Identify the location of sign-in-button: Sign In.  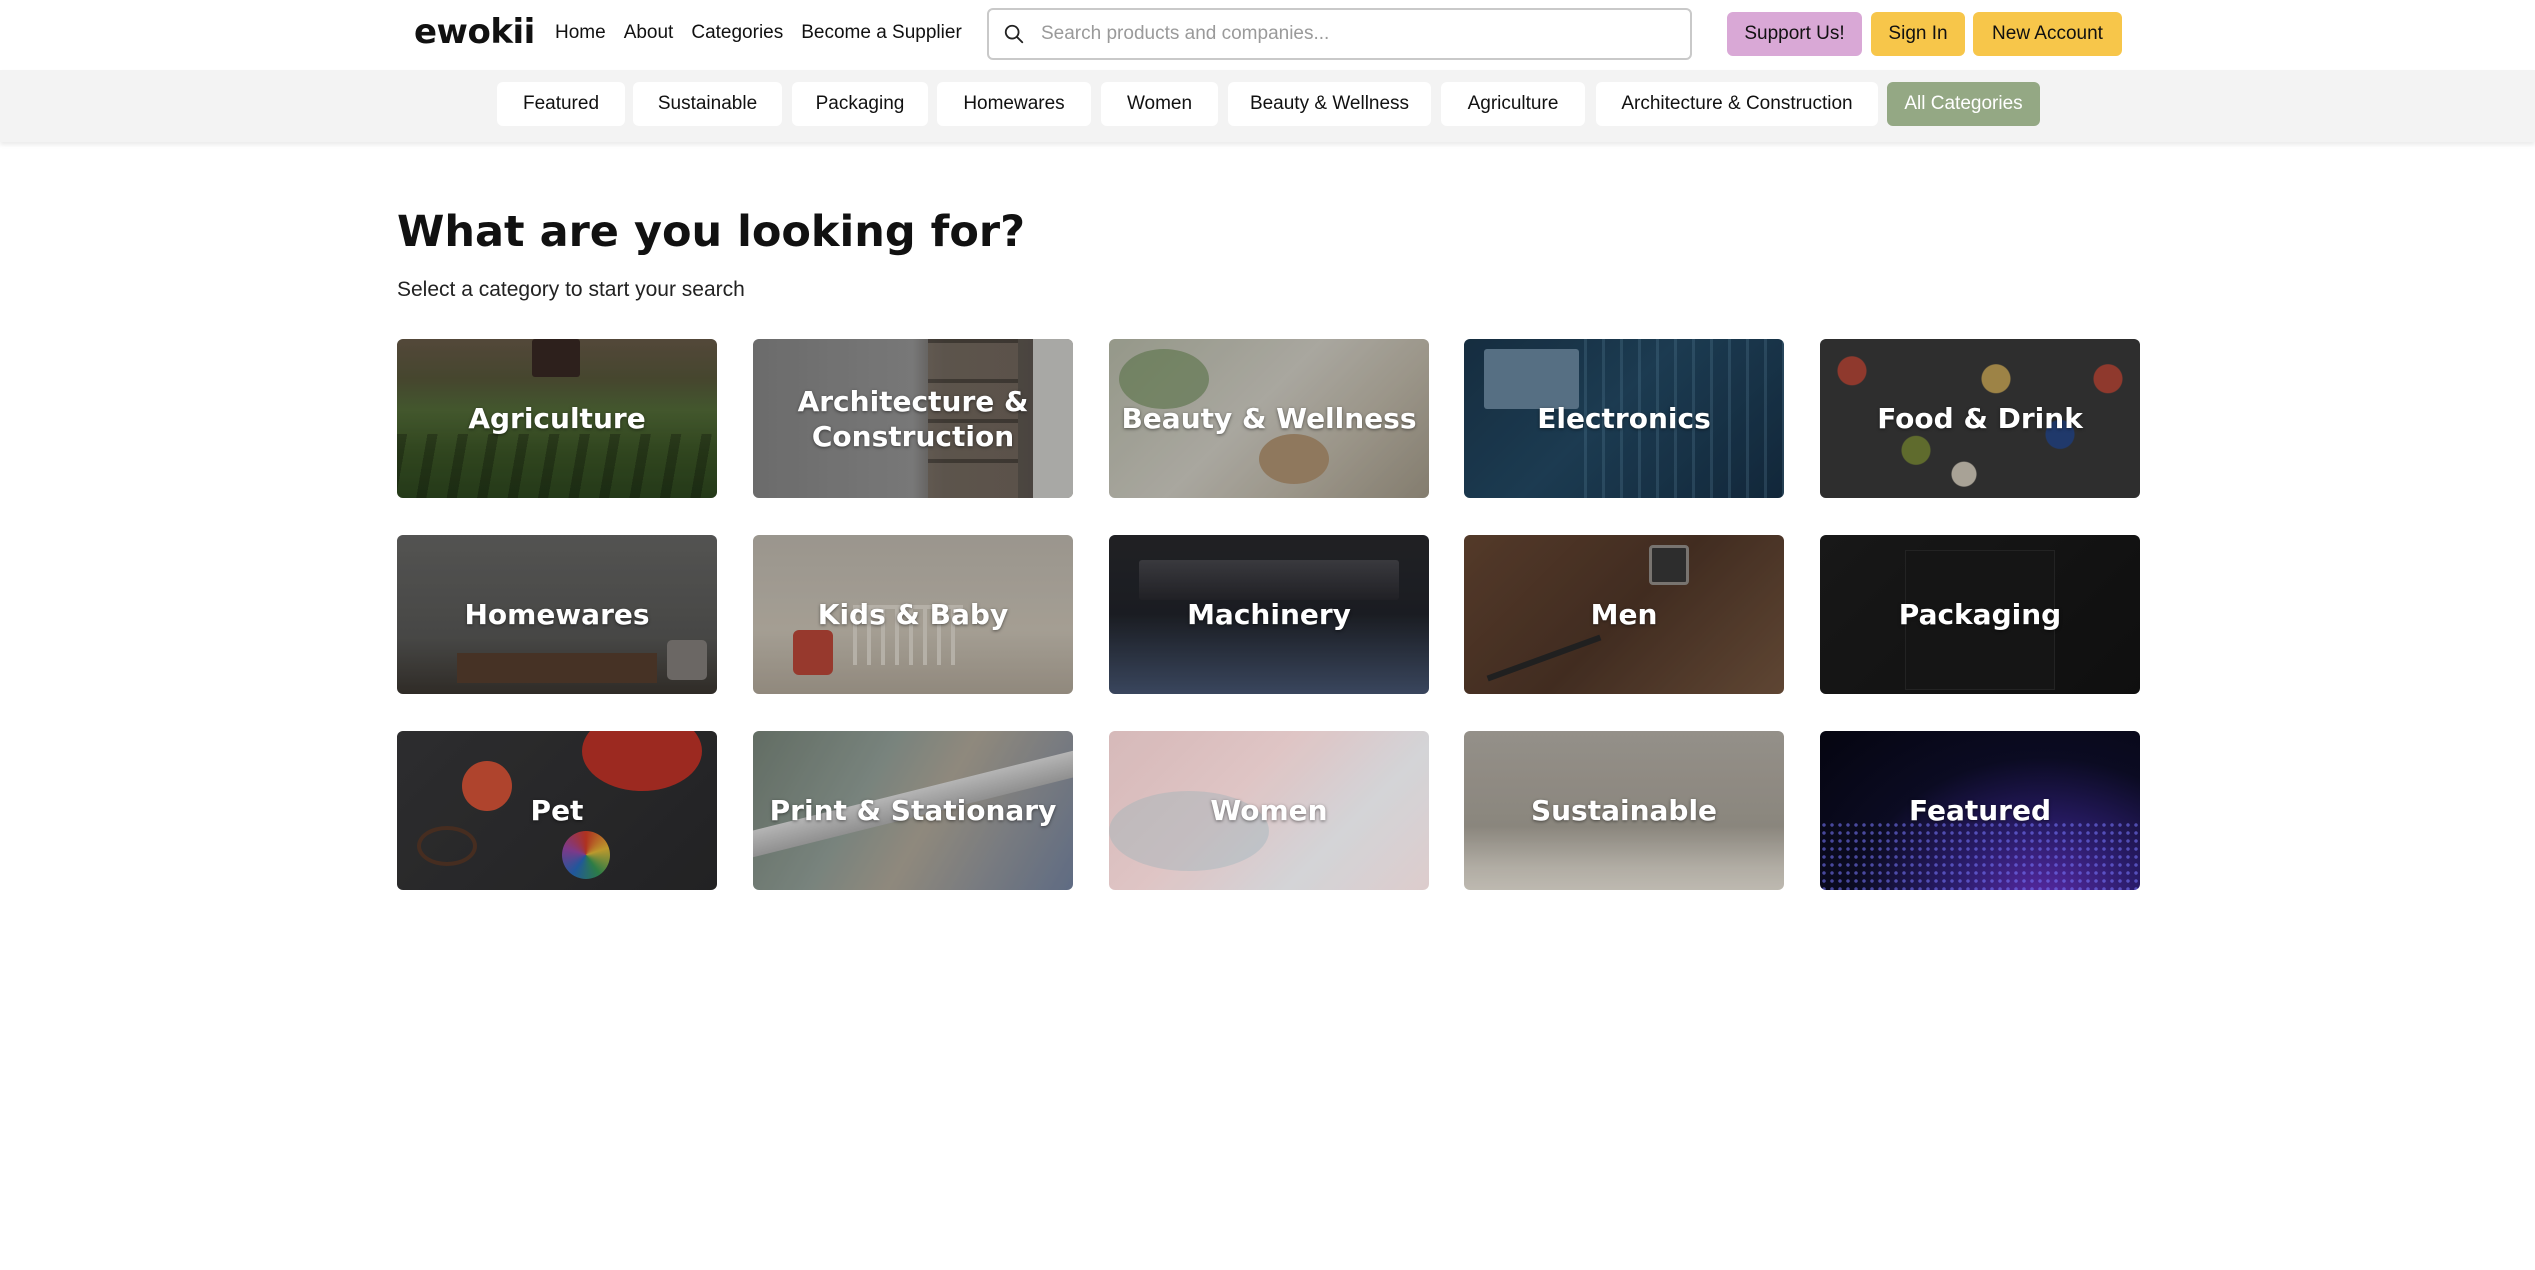
(1918, 34).